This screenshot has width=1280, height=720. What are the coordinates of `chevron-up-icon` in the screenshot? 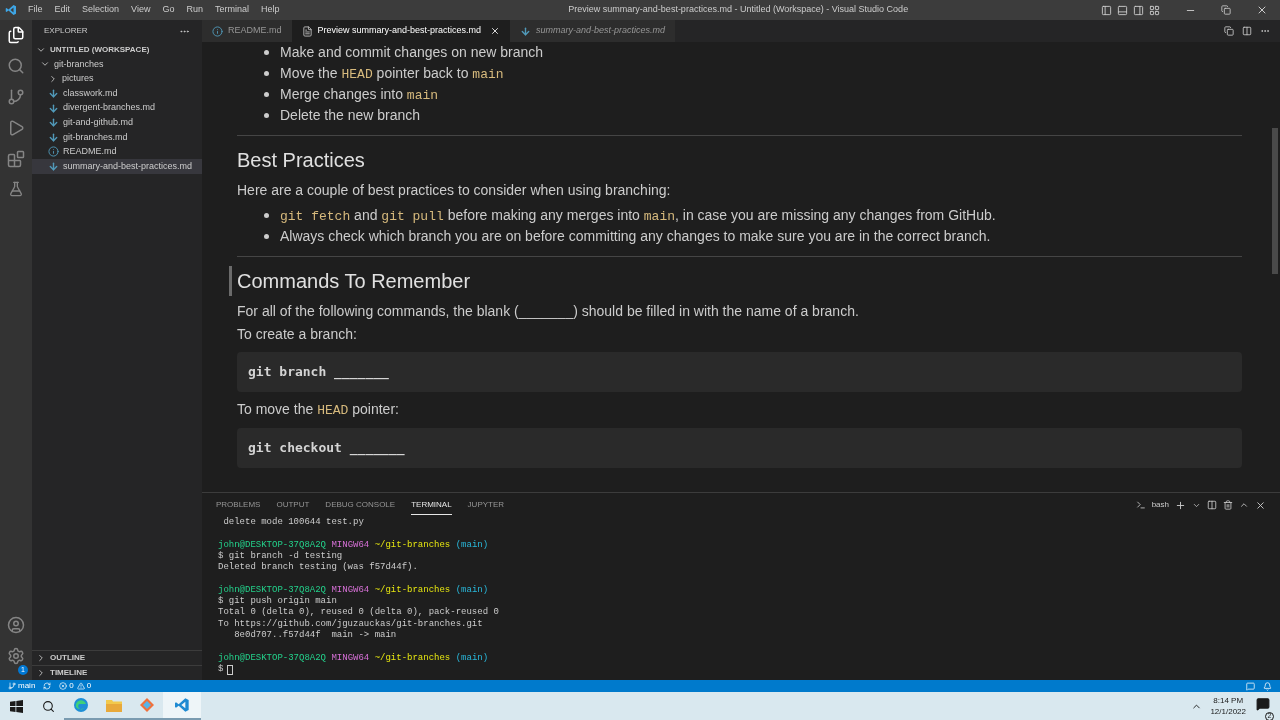 It's located at (1244, 505).